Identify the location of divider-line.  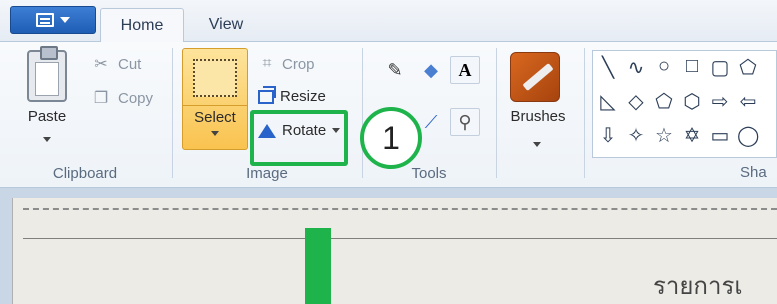
(400, 238).